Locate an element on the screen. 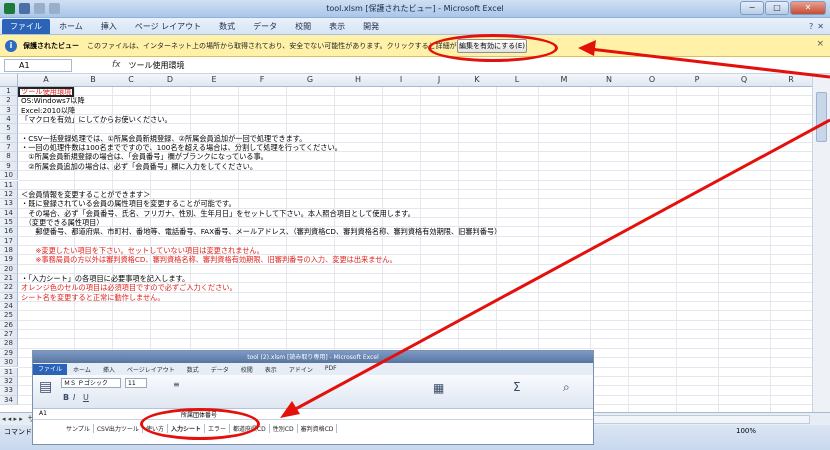  annotation-arrow-line-top is located at coordinates (709, 63).